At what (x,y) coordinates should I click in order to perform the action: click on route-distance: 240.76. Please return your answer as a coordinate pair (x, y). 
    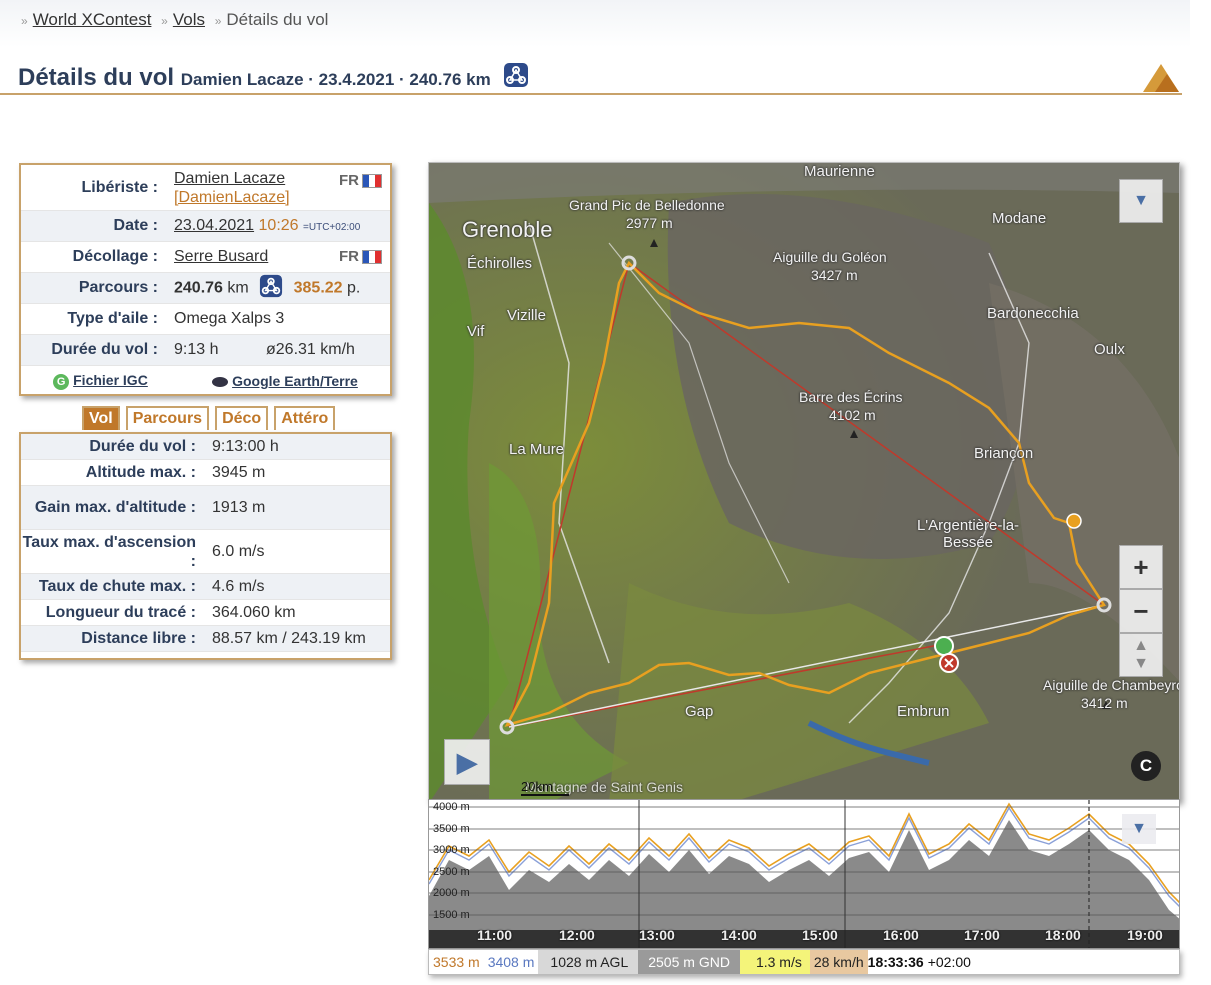
    Looking at the image, I should click on (198, 288).